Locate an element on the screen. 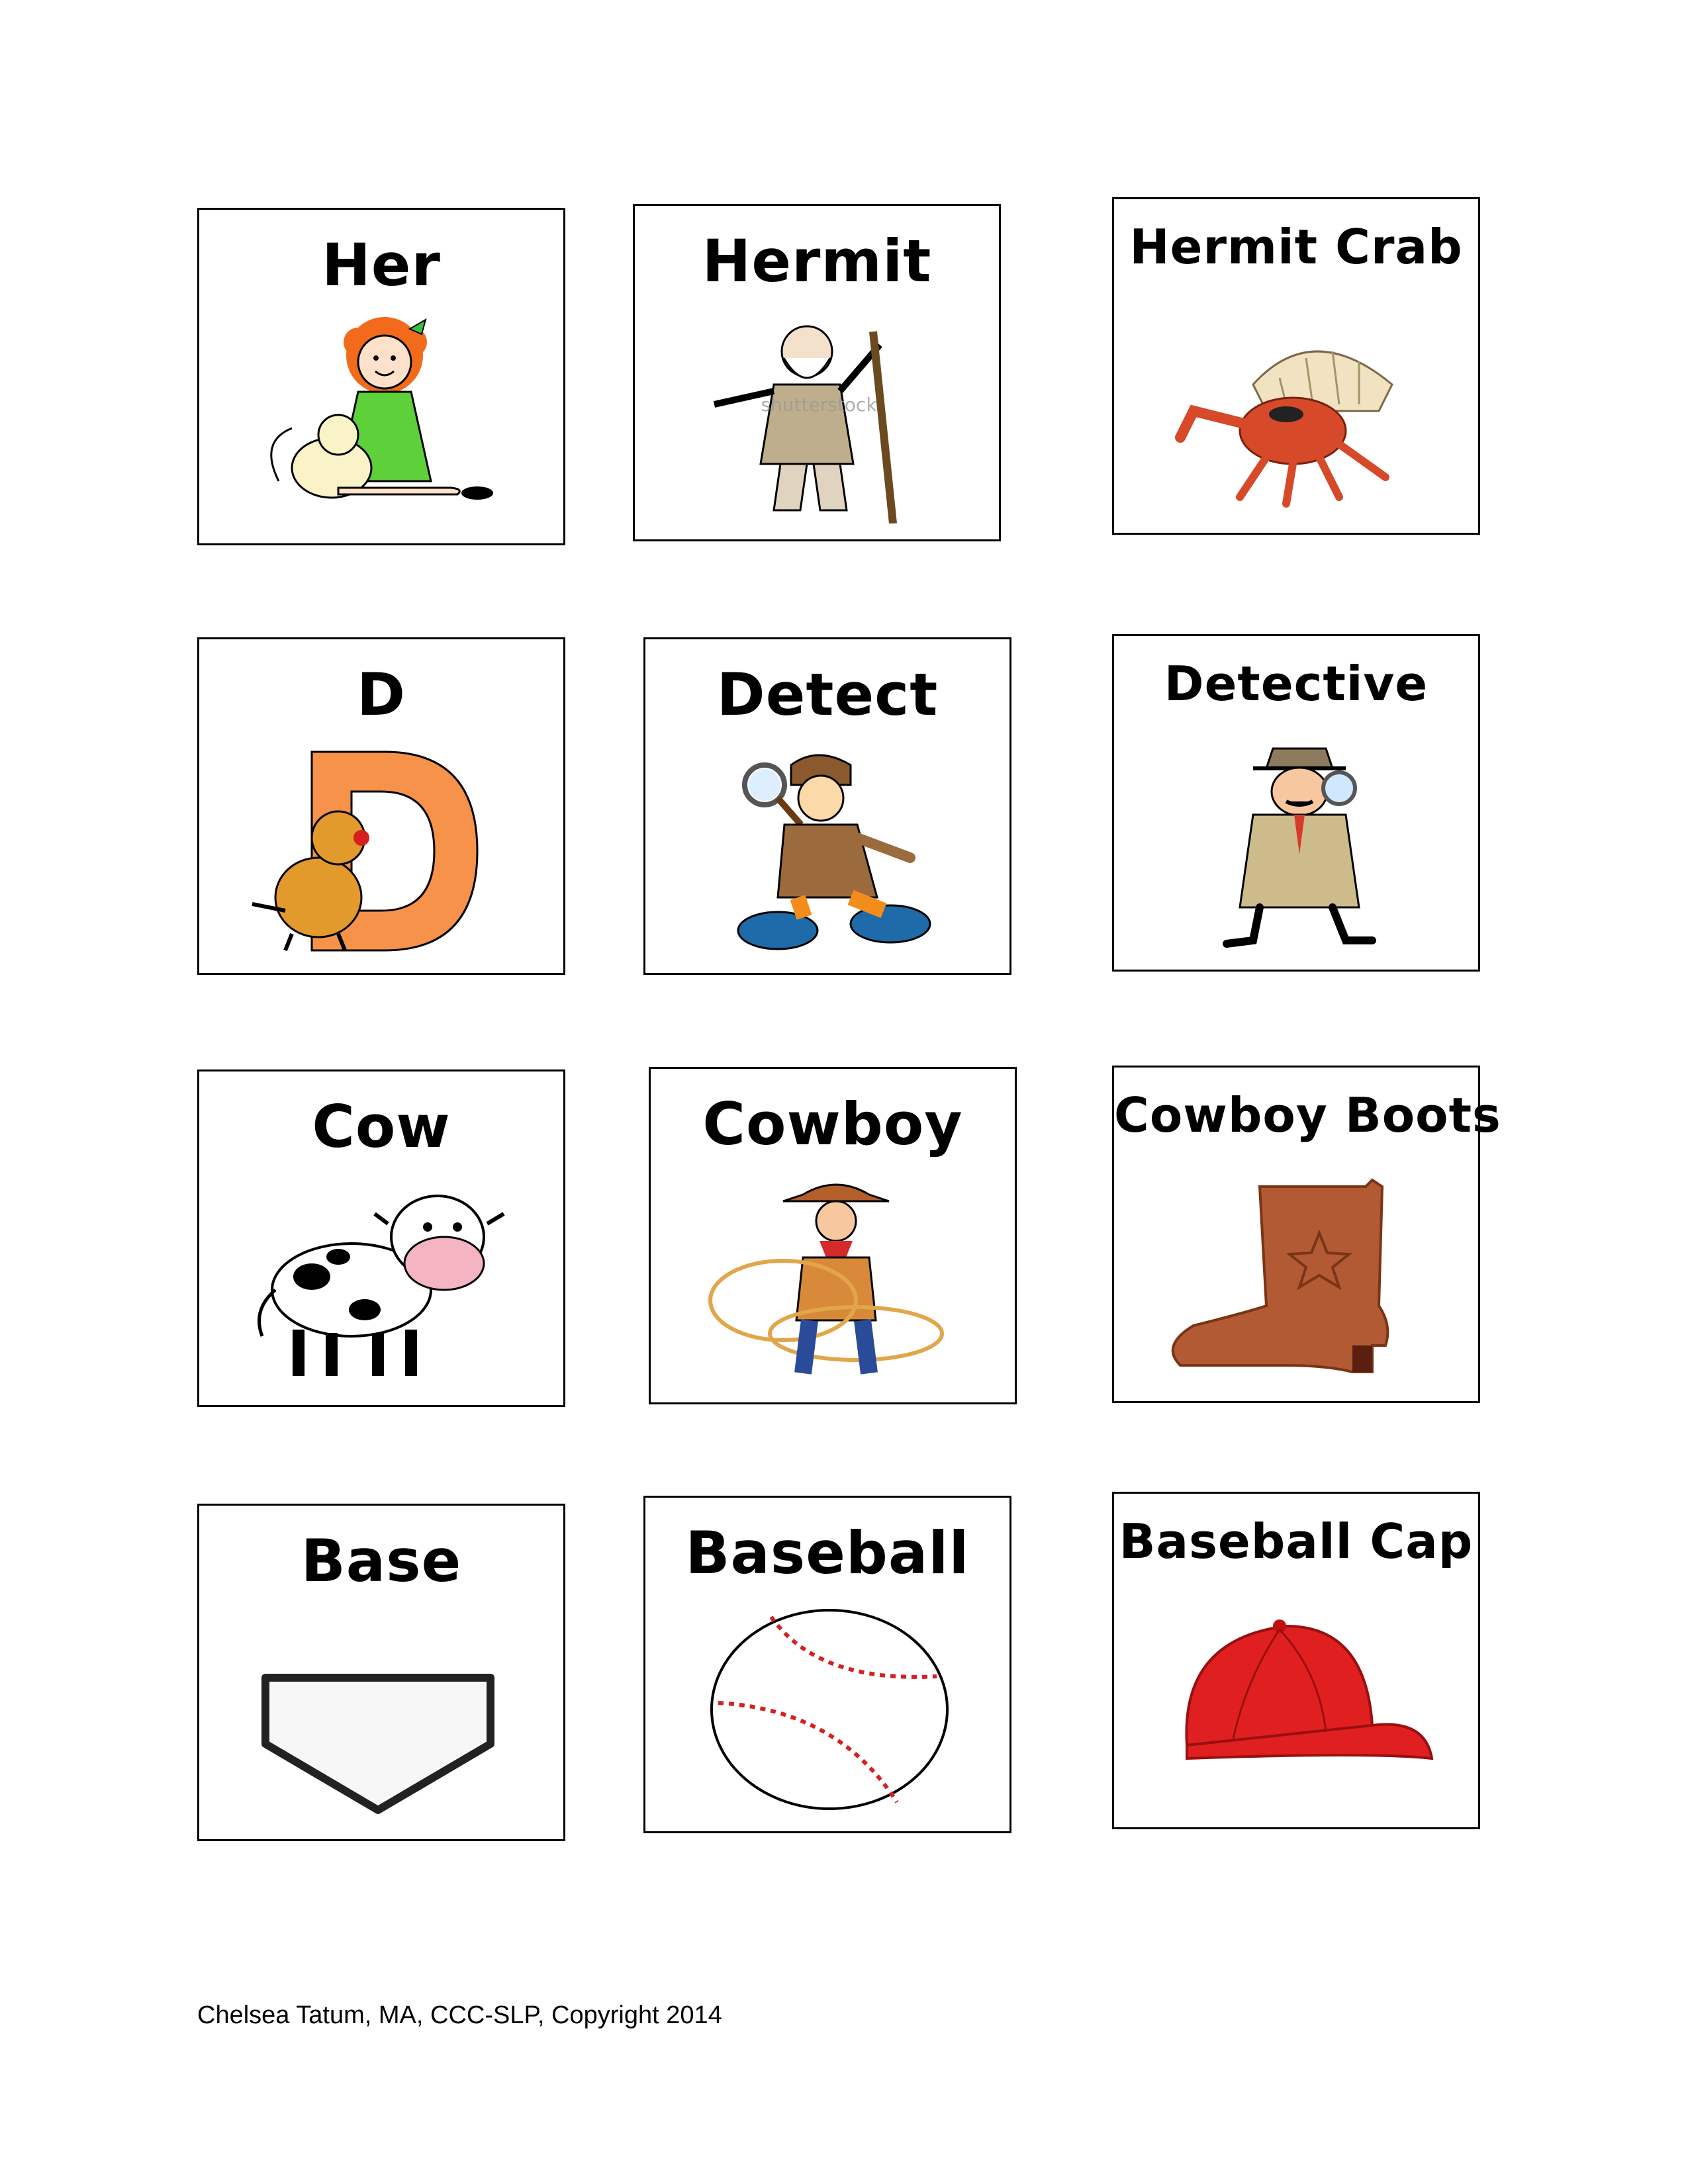 The width and height of the screenshot is (1688, 2184). card-cow: Cow is located at coordinates (381, 1238).